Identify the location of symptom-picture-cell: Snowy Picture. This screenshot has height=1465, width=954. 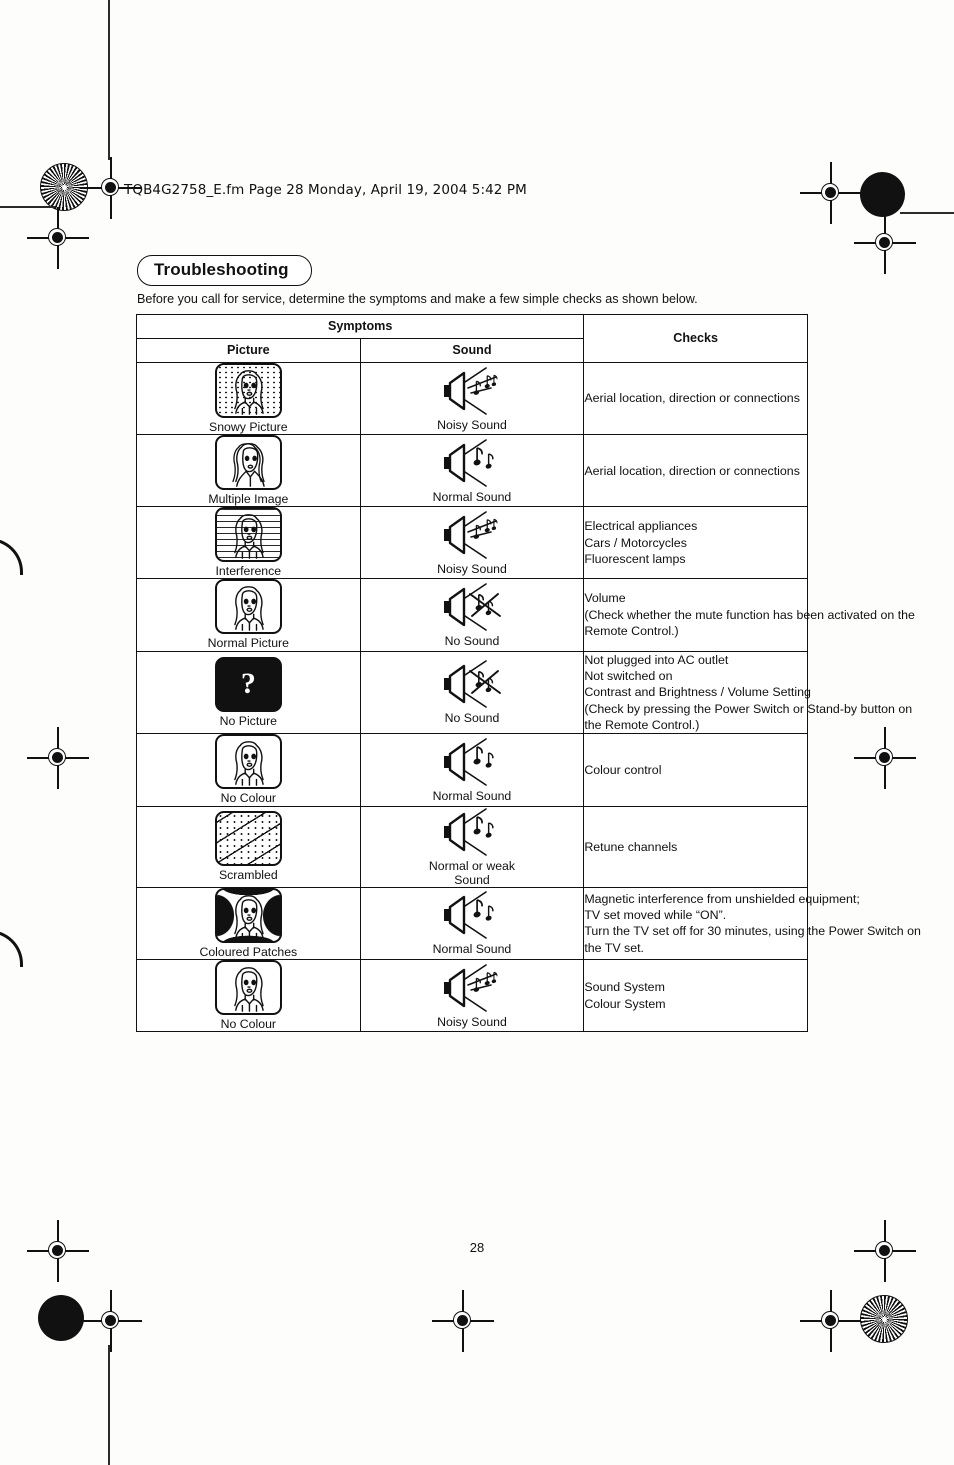
(248, 398).